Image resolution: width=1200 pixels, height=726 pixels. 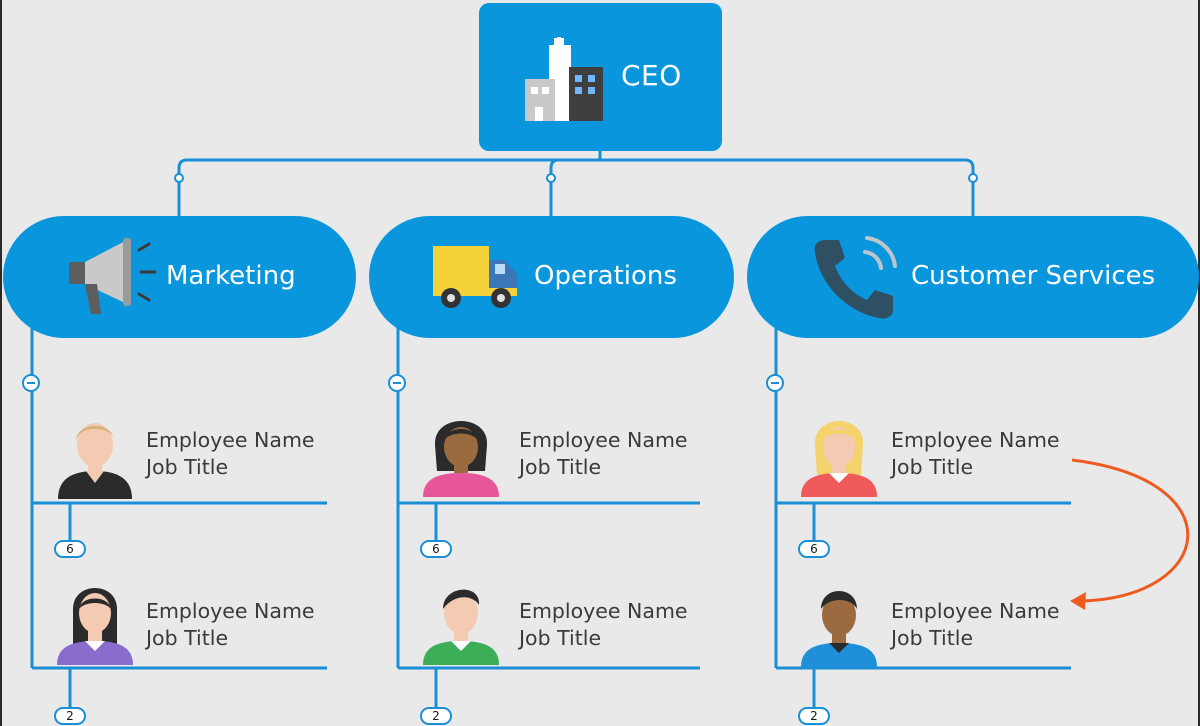 What do you see at coordinates (475, 277) in the screenshot?
I see `delivery-truck-icon` at bounding box center [475, 277].